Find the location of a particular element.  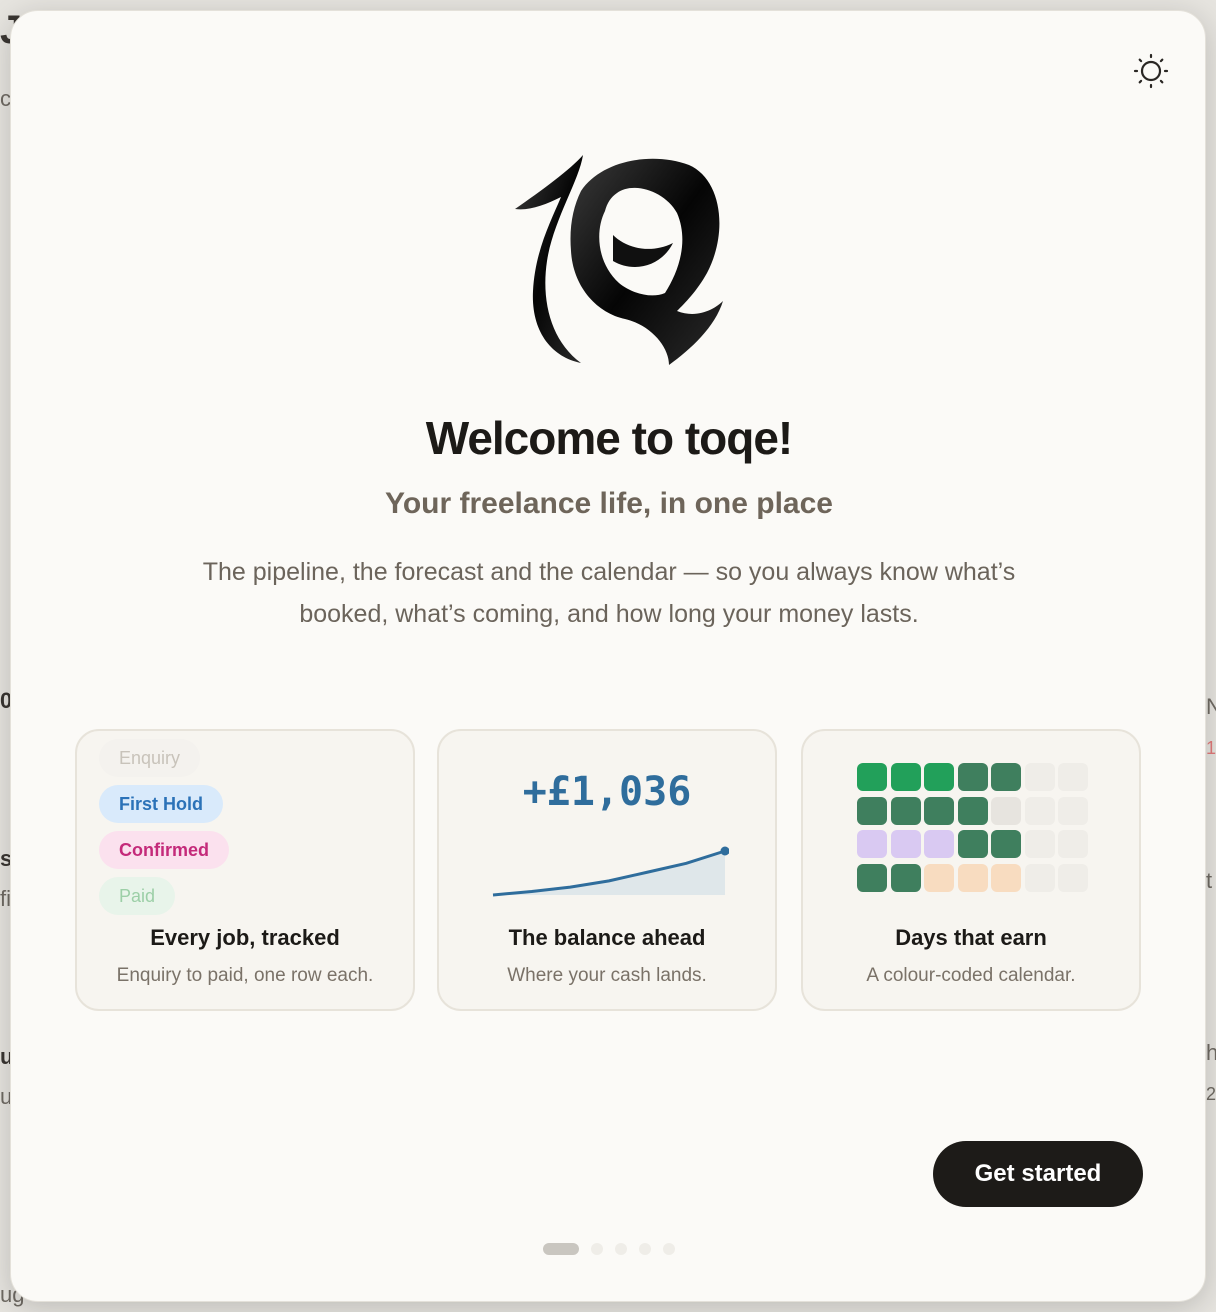

card-title: The balance ahead is located at coordinates (607, 937).